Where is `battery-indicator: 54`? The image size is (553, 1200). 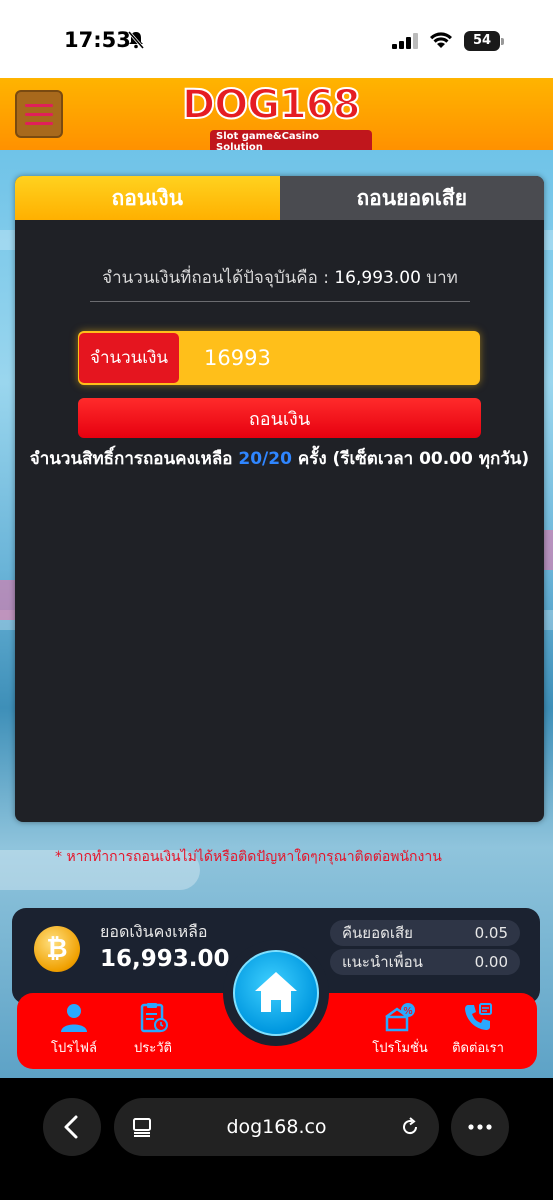
battery-indicator: 54 is located at coordinates (484, 41).